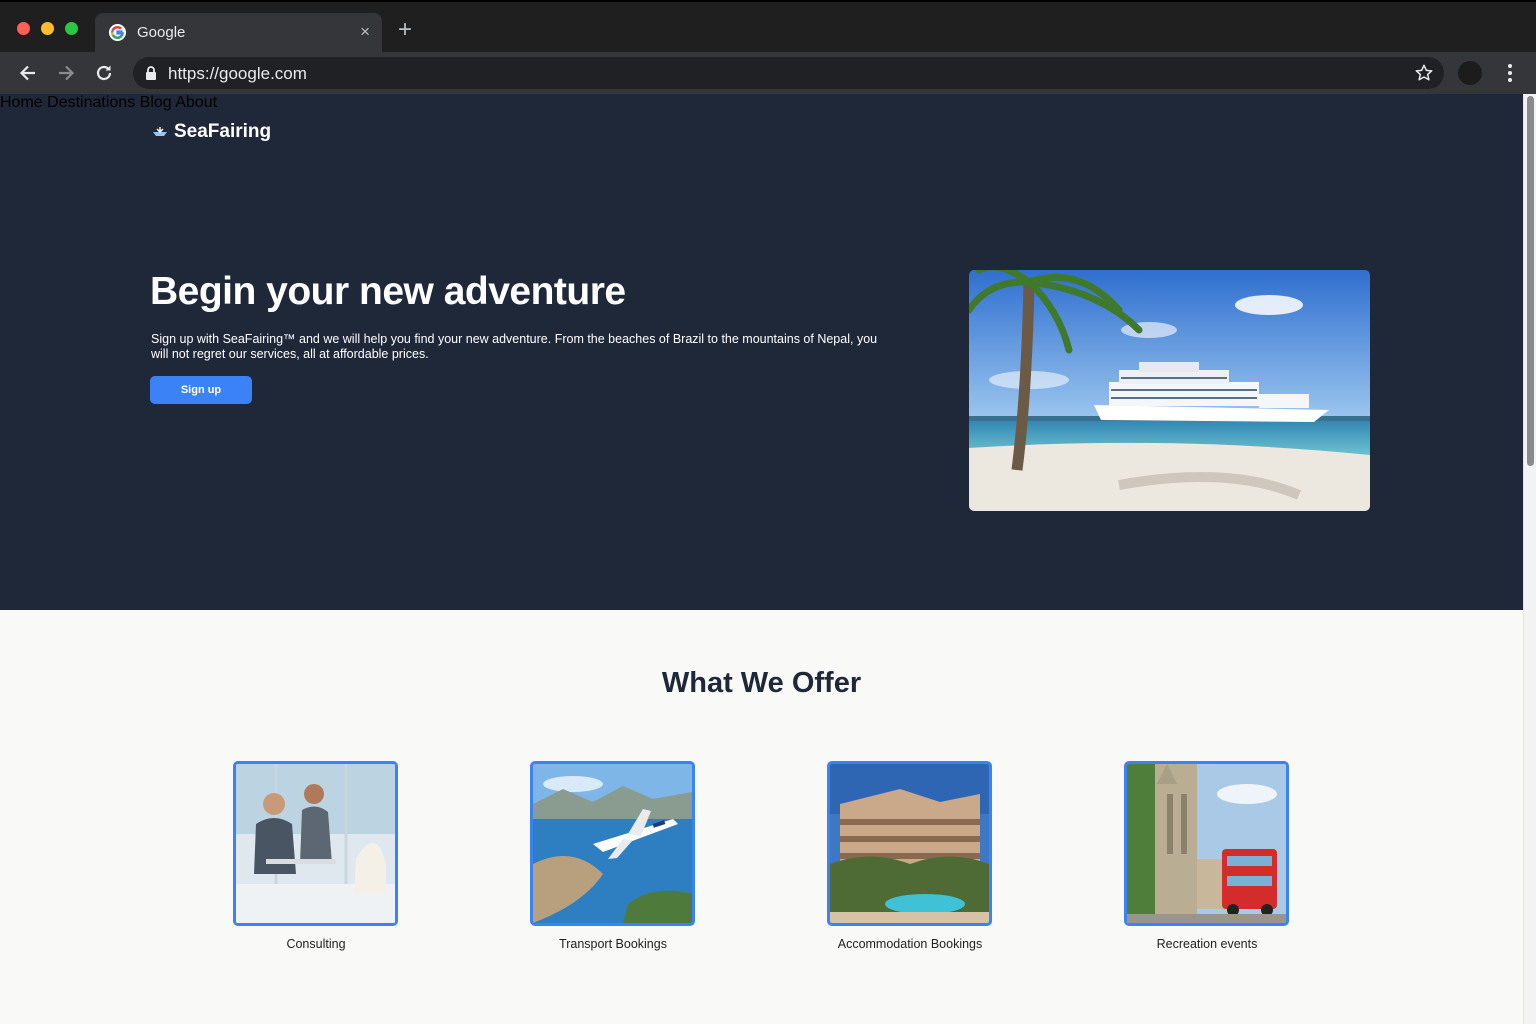  I want to click on offer-card-consulting: Consulting, so click(316, 856).